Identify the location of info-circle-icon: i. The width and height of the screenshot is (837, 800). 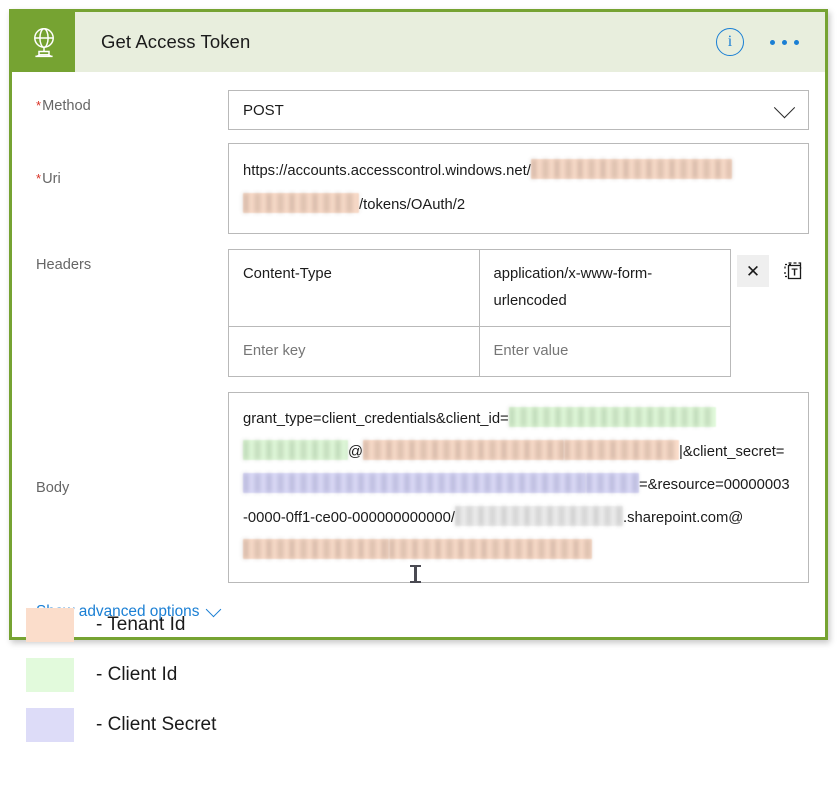
(730, 42).